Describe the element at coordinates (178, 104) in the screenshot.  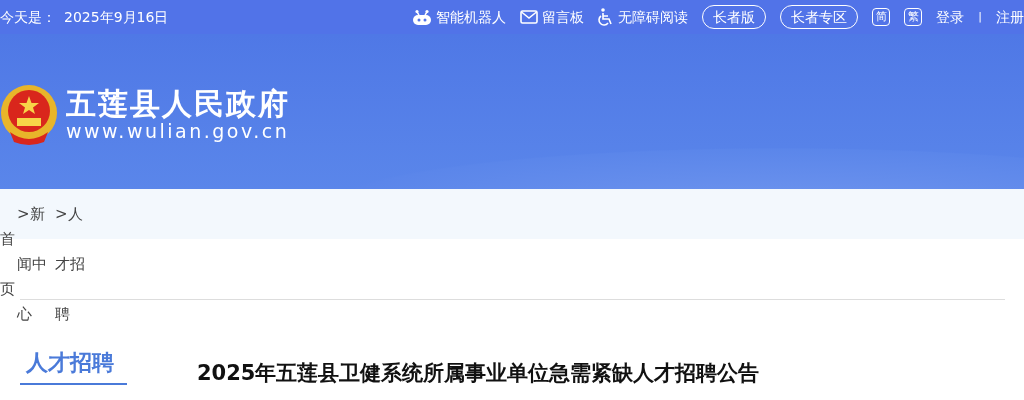
I see `site-name: 五莲县人民政府` at that location.